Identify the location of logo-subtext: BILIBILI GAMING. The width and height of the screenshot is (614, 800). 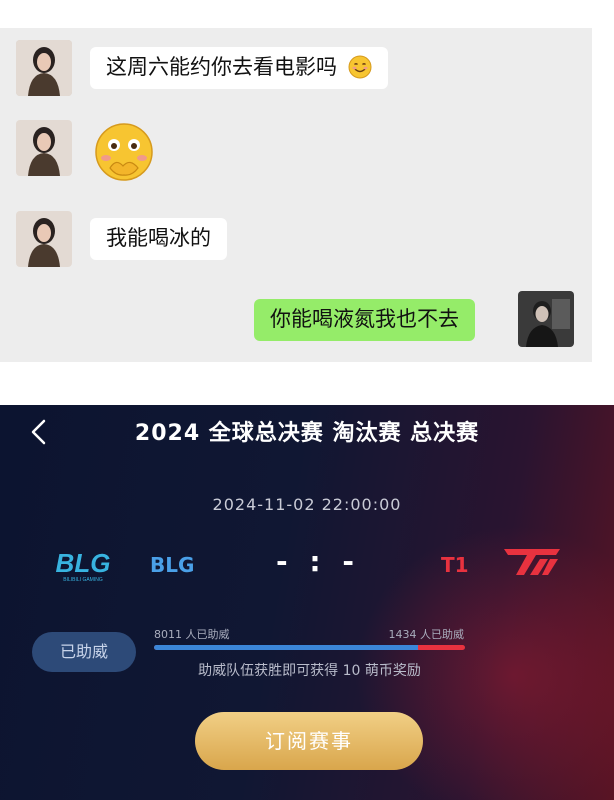
(83, 580).